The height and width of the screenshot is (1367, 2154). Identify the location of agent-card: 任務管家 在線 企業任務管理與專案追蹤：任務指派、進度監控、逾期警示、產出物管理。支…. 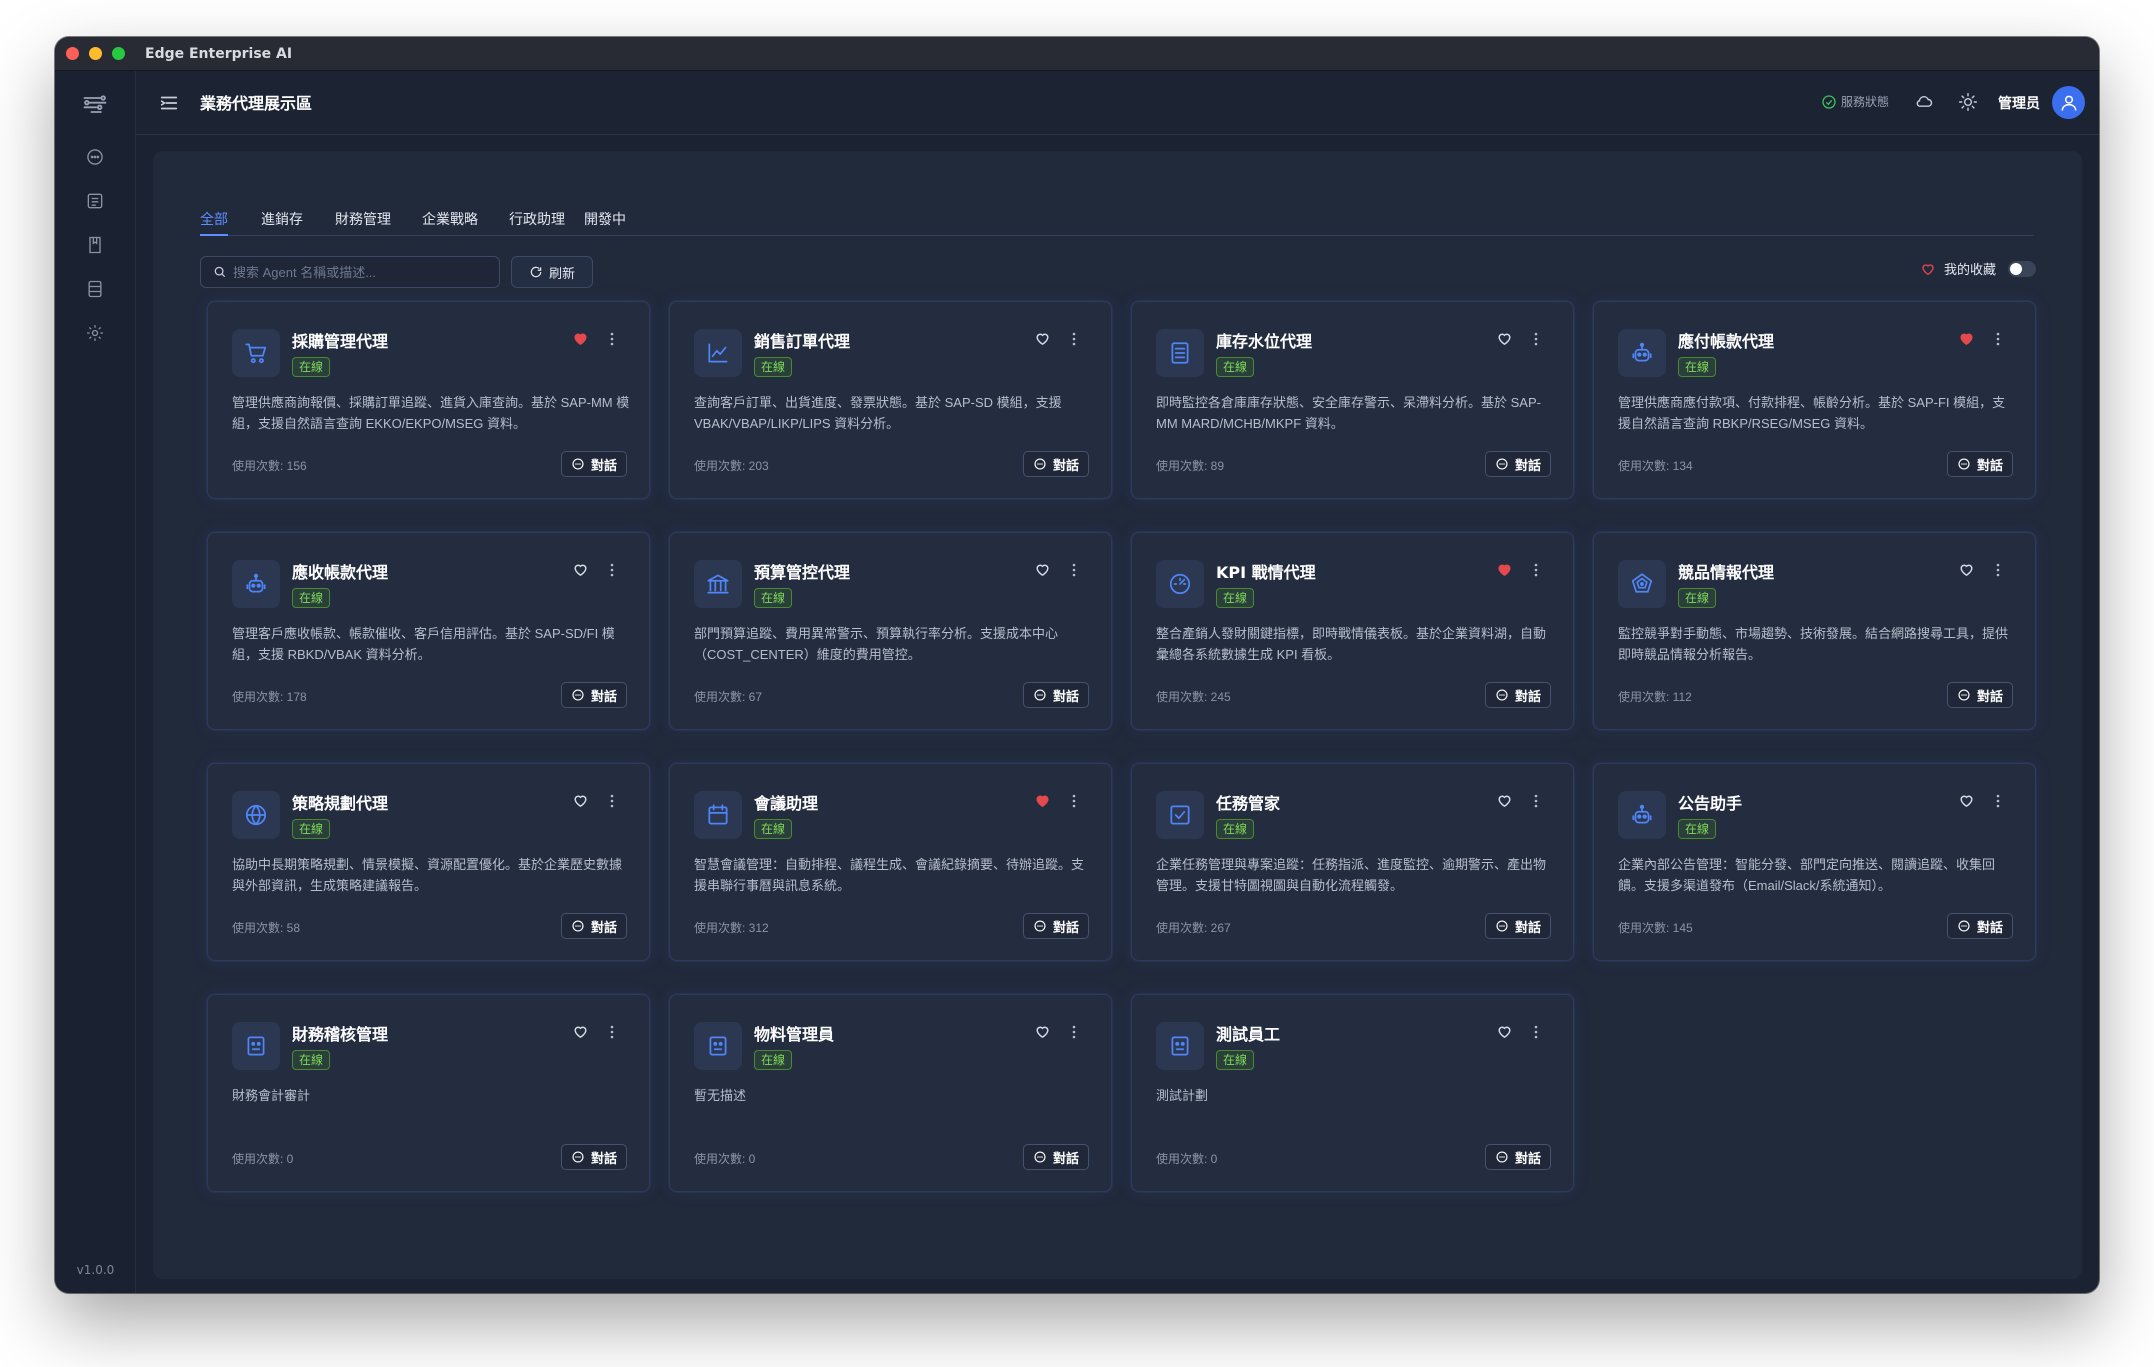
(1352, 862).